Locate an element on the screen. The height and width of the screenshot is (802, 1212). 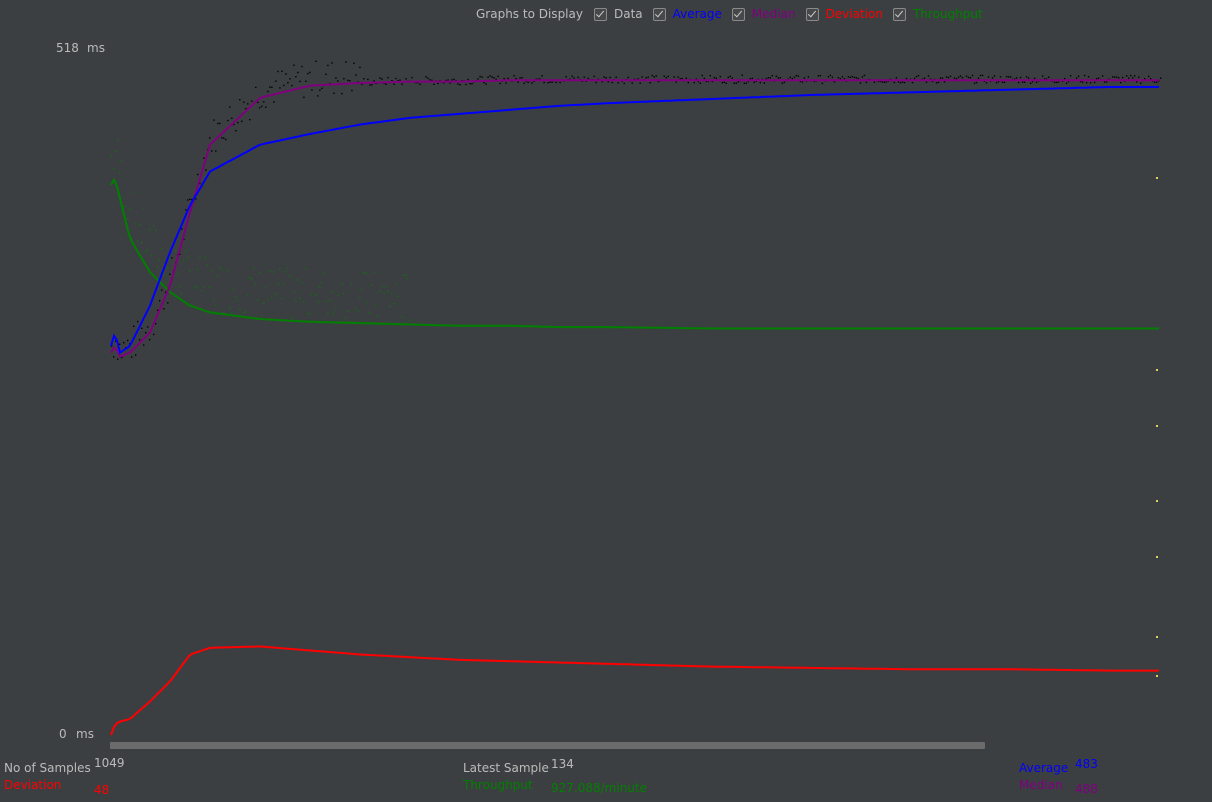
horizontal-scrollbar is located at coordinates (547, 745).